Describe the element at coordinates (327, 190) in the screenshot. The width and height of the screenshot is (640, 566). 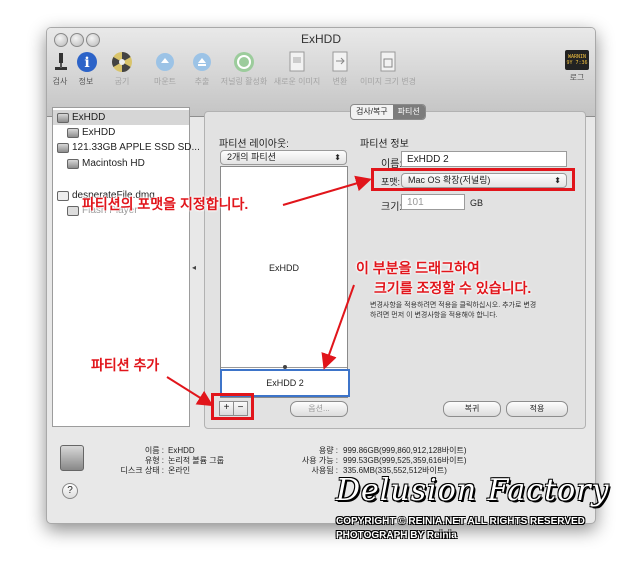
I see `format-arrow` at that location.